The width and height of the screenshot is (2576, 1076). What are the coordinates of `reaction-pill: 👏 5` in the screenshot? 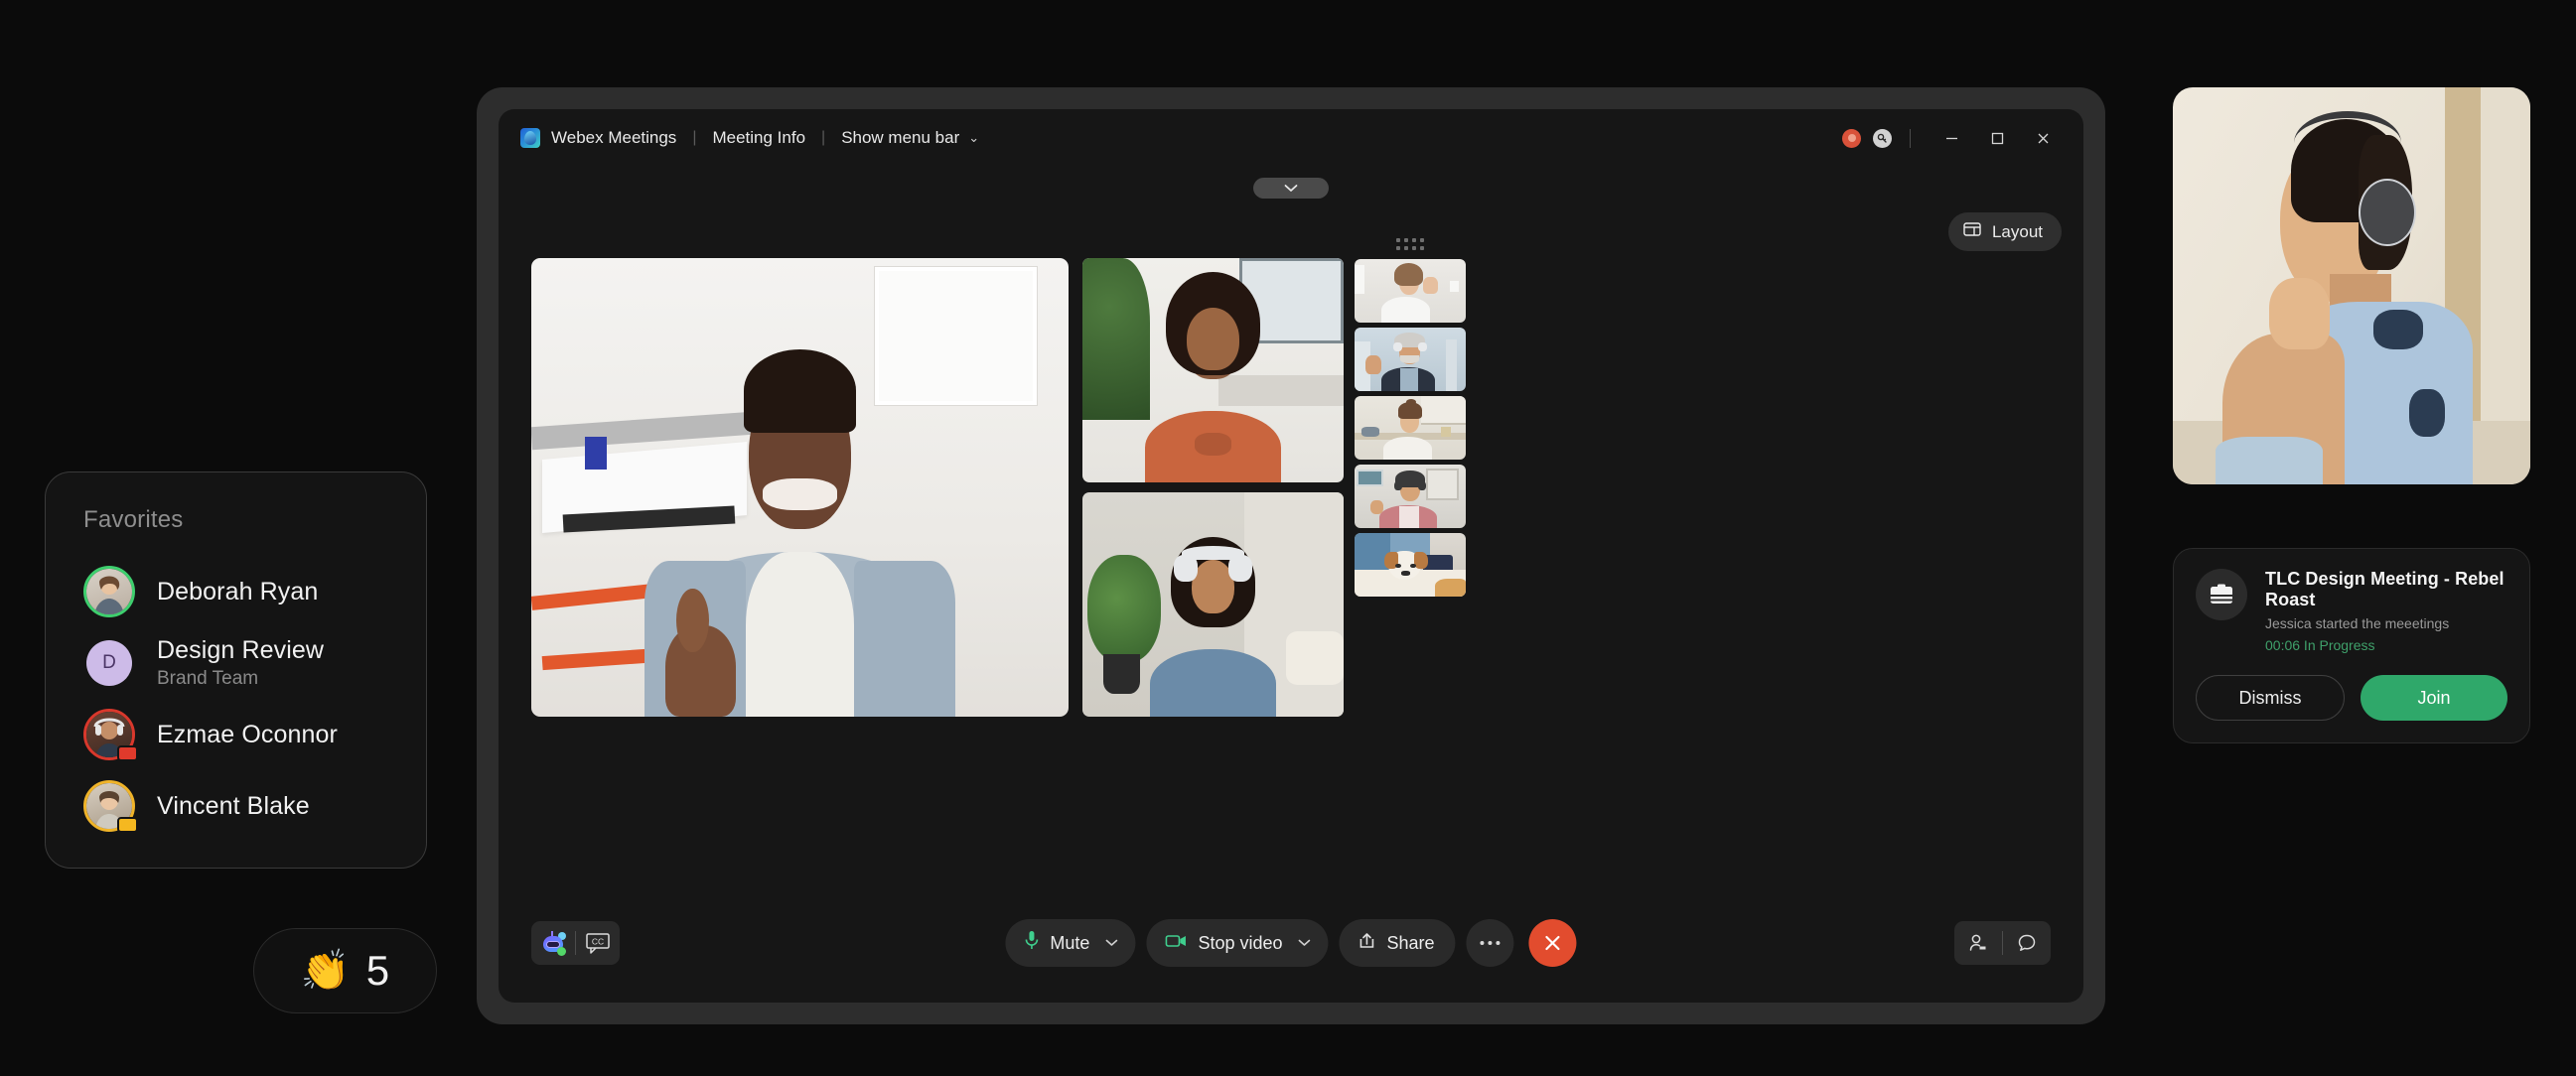 It's located at (345, 970).